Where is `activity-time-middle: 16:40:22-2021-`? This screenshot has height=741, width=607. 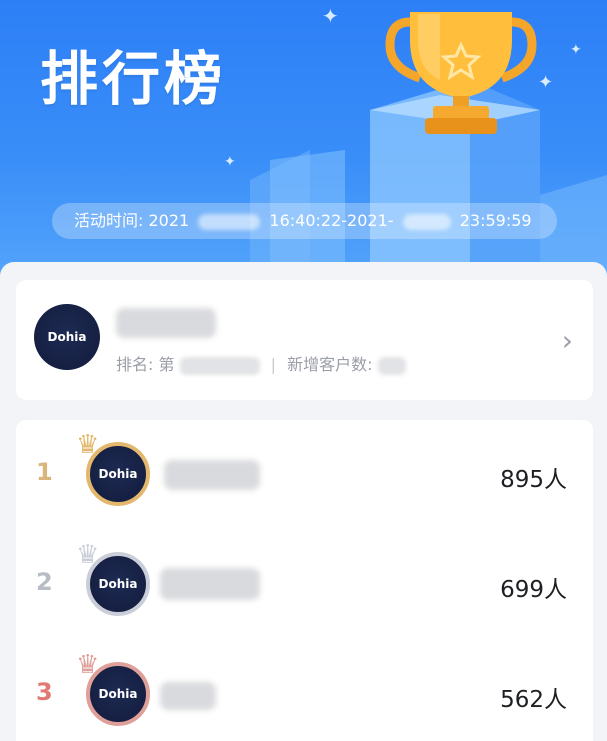
activity-time-middle: 16:40:22-2021- is located at coordinates (331, 220).